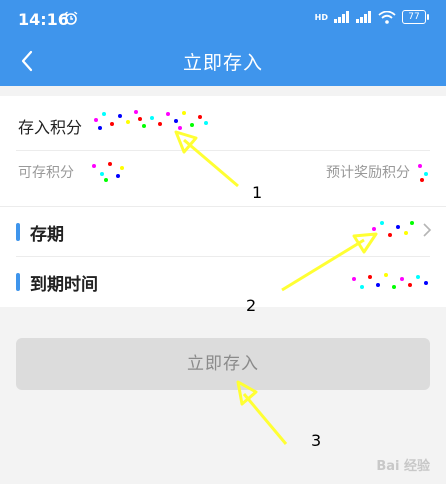  What do you see at coordinates (257, 192) in the screenshot?
I see `annotation-number-1: 1` at bounding box center [257, 192].